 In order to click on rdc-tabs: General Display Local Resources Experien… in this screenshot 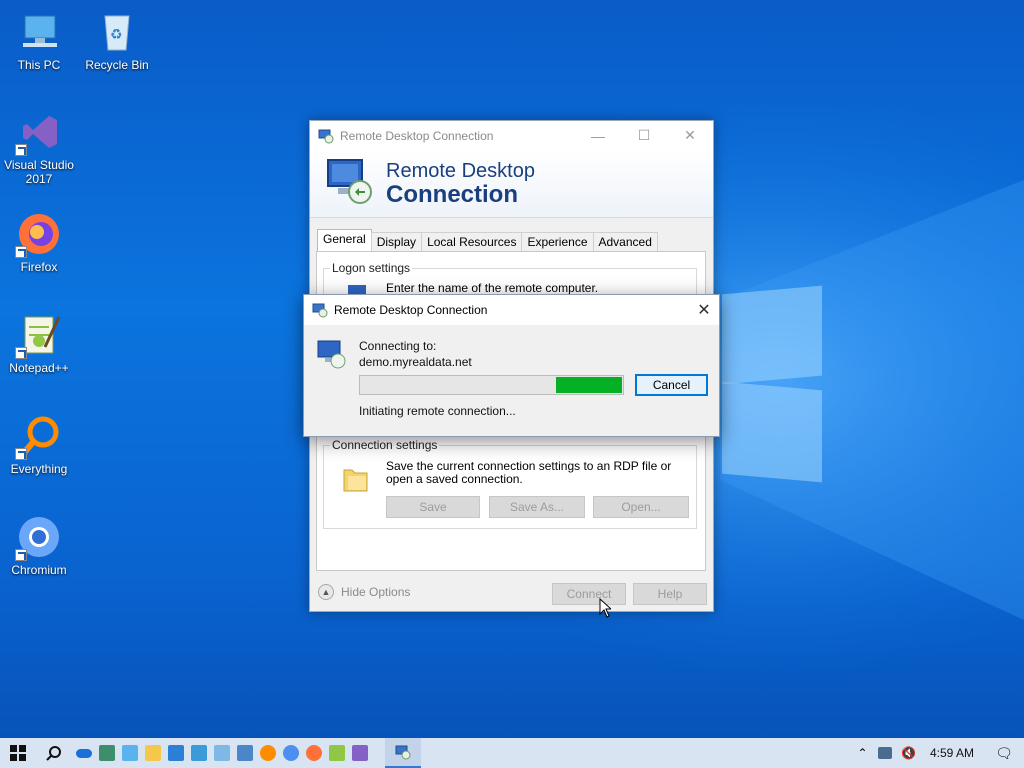, I will do `click(487, 240)`.